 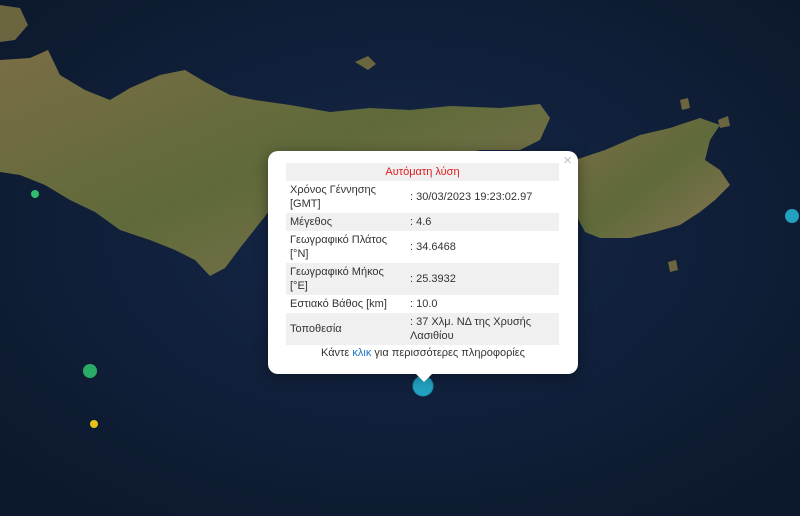 I want to click on latitude-label: Γεωγραφικό Πλάτος [°N], so click(x=339, y=247).